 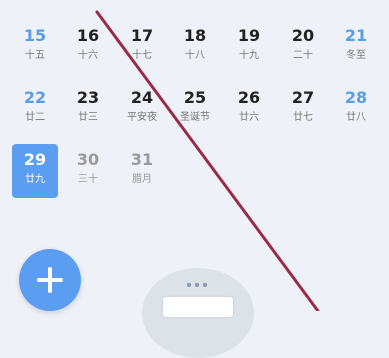 I want to click on lunar-label: 廿六, so click(x=249, y=117).